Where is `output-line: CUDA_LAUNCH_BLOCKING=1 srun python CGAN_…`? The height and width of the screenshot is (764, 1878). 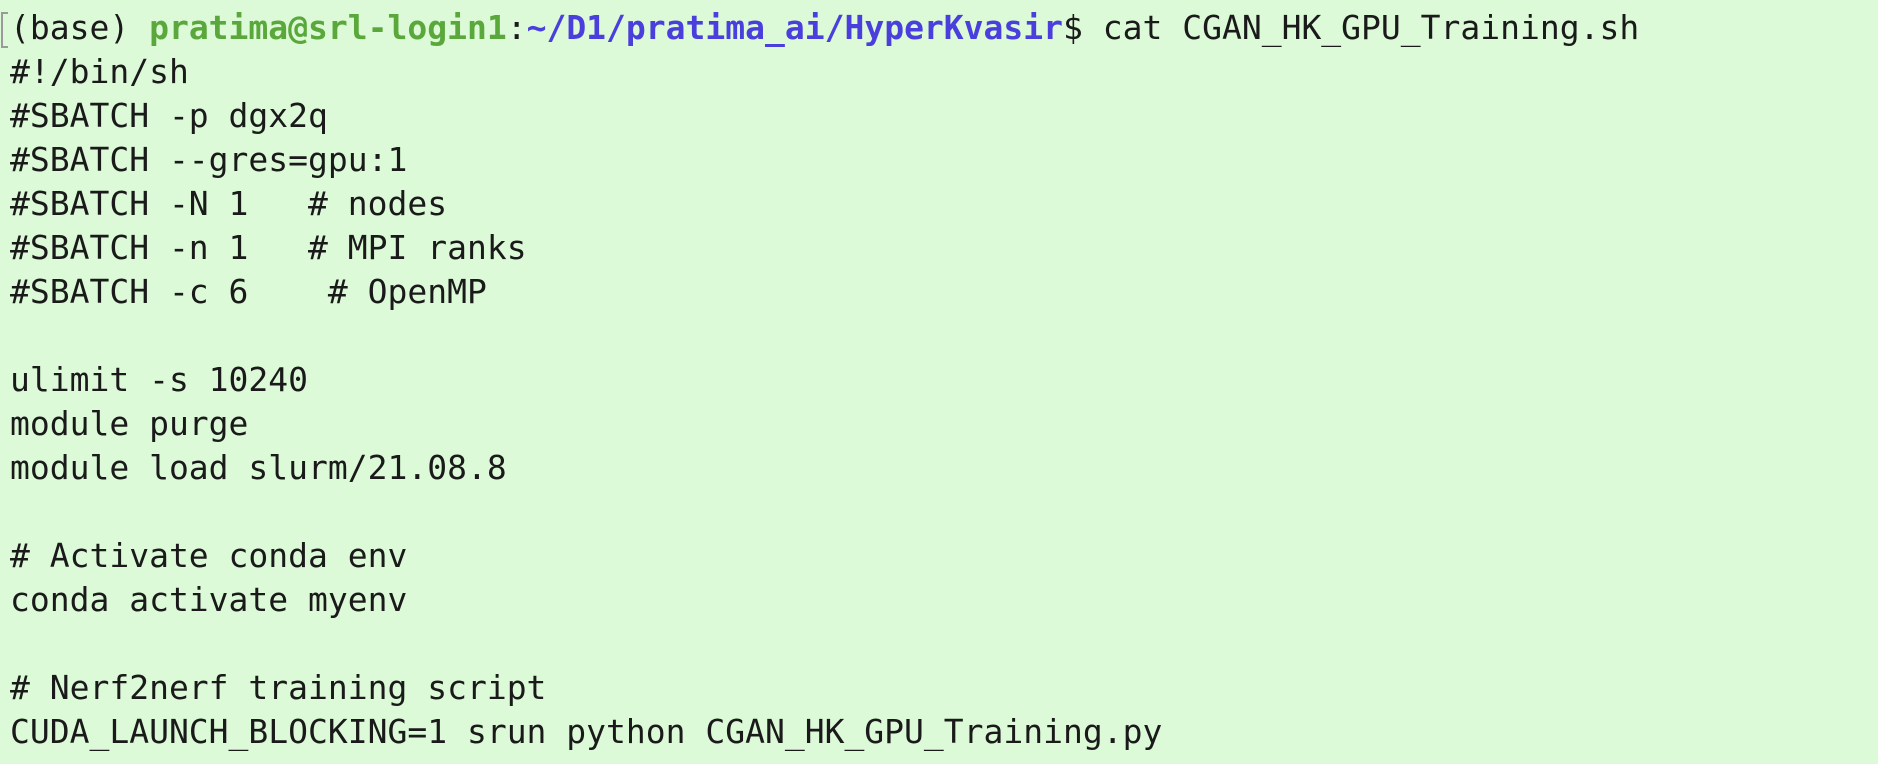
output-line: CUDA_LAUNCH_BLOCKING=1 srun python CGAN_… is located at coordinates (586, 731).